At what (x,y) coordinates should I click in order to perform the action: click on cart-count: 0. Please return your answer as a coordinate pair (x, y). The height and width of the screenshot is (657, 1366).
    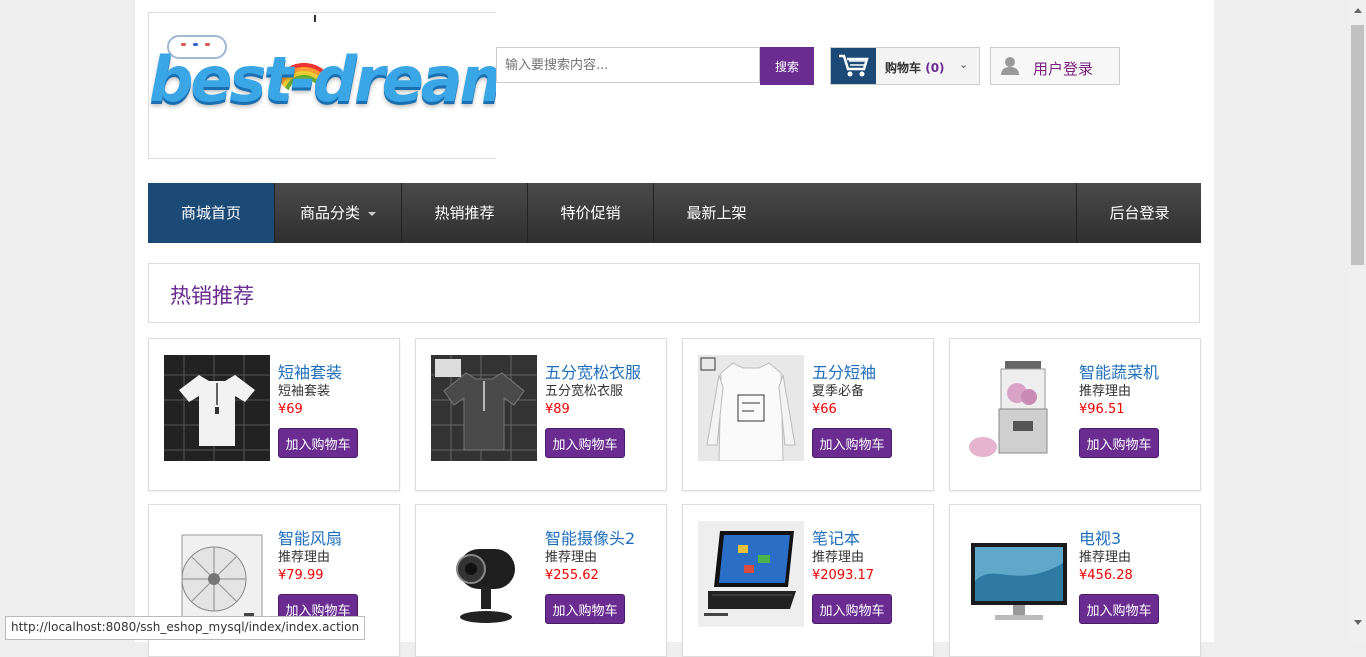
    Looking at the image, I should click on (935, 68).